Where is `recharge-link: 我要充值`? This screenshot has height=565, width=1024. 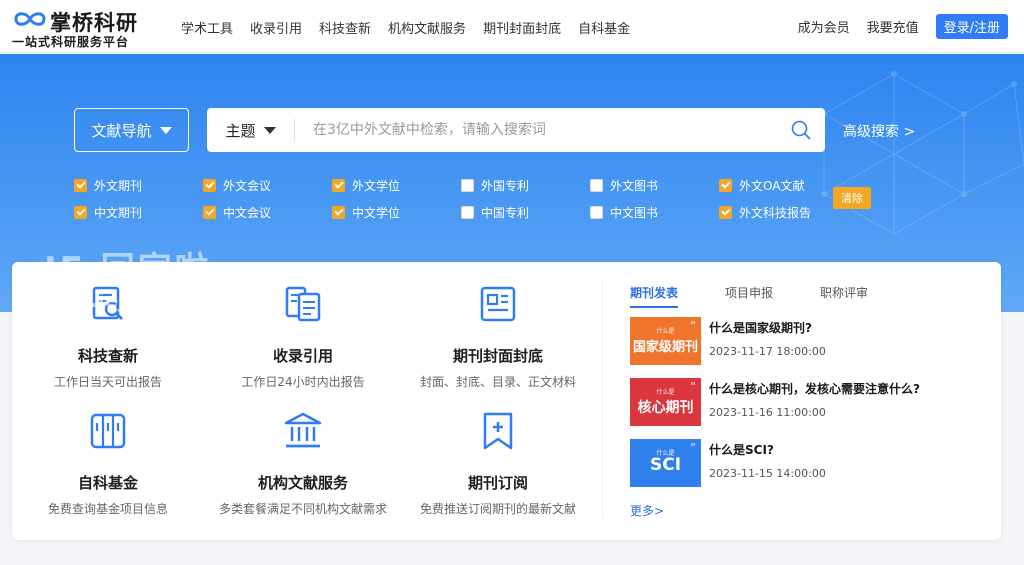
recharge-link: 我要充值 is located at coordinates (893, 26).